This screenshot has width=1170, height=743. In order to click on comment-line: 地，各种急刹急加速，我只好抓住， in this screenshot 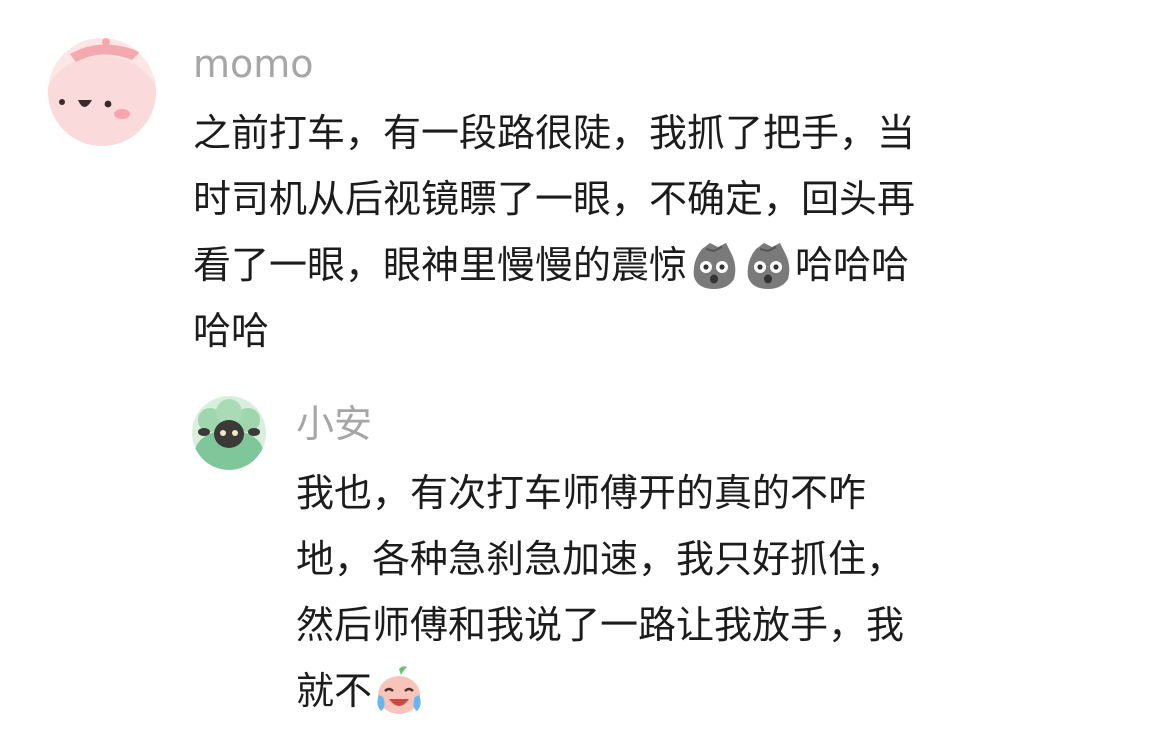, I will do `click(600, 559)`.